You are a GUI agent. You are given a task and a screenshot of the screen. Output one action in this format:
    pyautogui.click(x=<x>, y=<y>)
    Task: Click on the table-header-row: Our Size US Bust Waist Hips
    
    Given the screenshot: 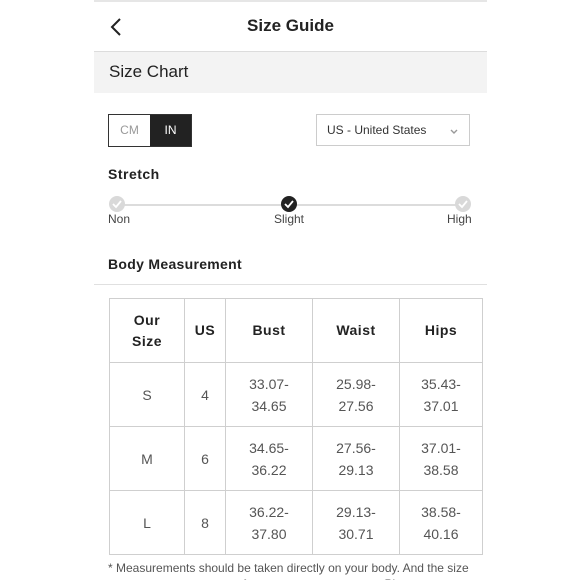 What is the action you would take?
    pyautogui.click(x=296, y=330)
    